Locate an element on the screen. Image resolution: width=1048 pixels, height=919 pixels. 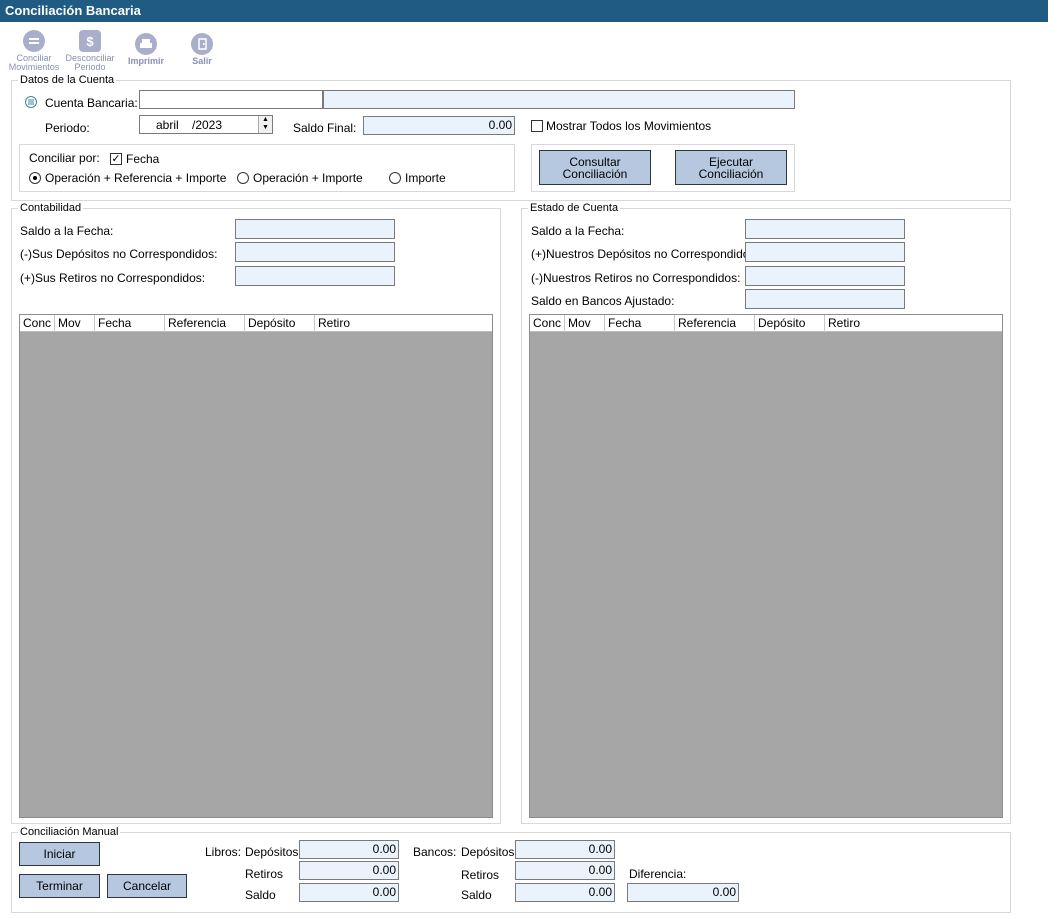
opt-operacion-referencia-importe-radio is located at coordinates (35, 178).